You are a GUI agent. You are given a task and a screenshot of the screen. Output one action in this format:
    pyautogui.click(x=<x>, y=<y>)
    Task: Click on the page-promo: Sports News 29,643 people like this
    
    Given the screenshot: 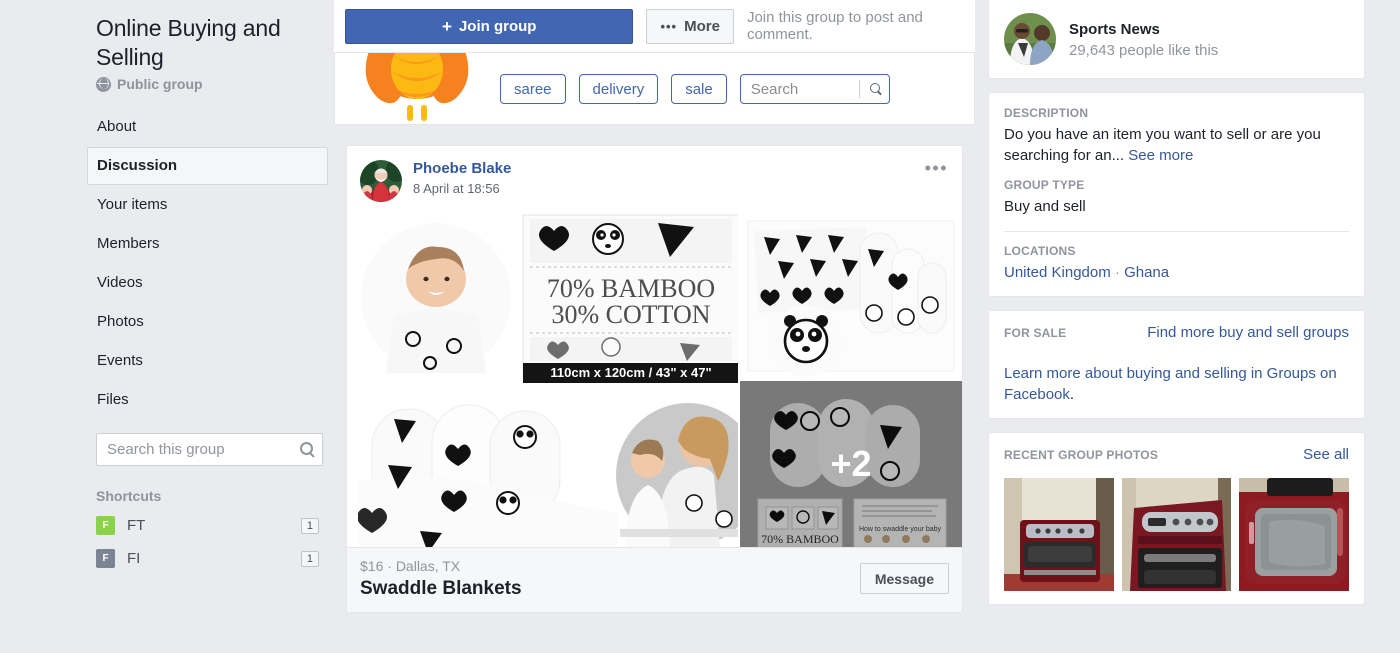 What is the action you would take?
    pyautogui.click(x=1176, y=39)
    